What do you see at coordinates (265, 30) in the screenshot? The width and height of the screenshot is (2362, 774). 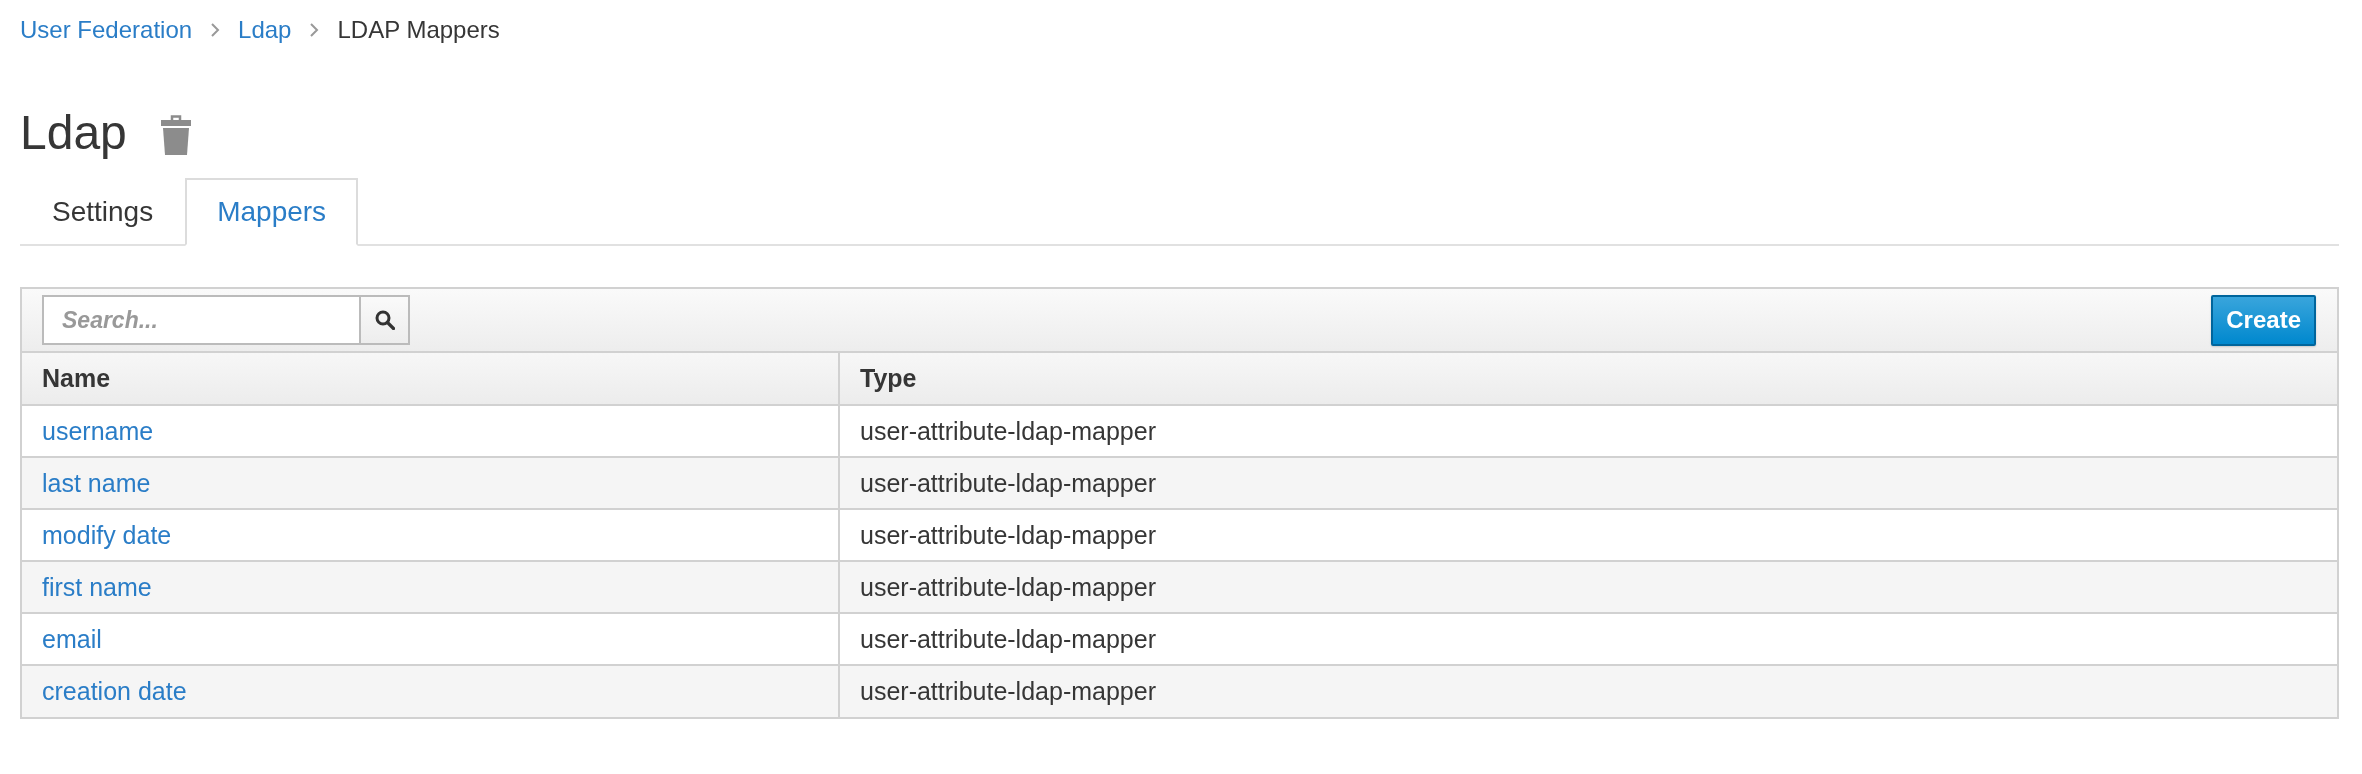 I see `breadcrumb-link: Ldap` at bounding box center [265, 30].